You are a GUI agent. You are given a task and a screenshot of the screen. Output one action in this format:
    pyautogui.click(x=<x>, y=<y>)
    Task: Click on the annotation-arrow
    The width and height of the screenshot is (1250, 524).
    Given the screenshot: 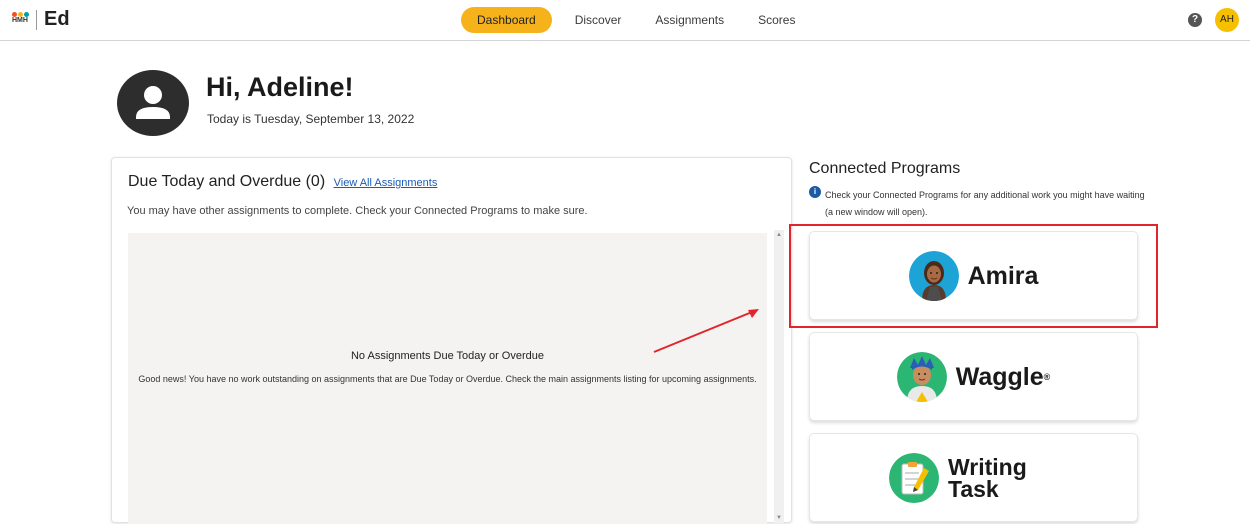 What is the action you would take?
    pyautogui.click(x=706, y=331)
    